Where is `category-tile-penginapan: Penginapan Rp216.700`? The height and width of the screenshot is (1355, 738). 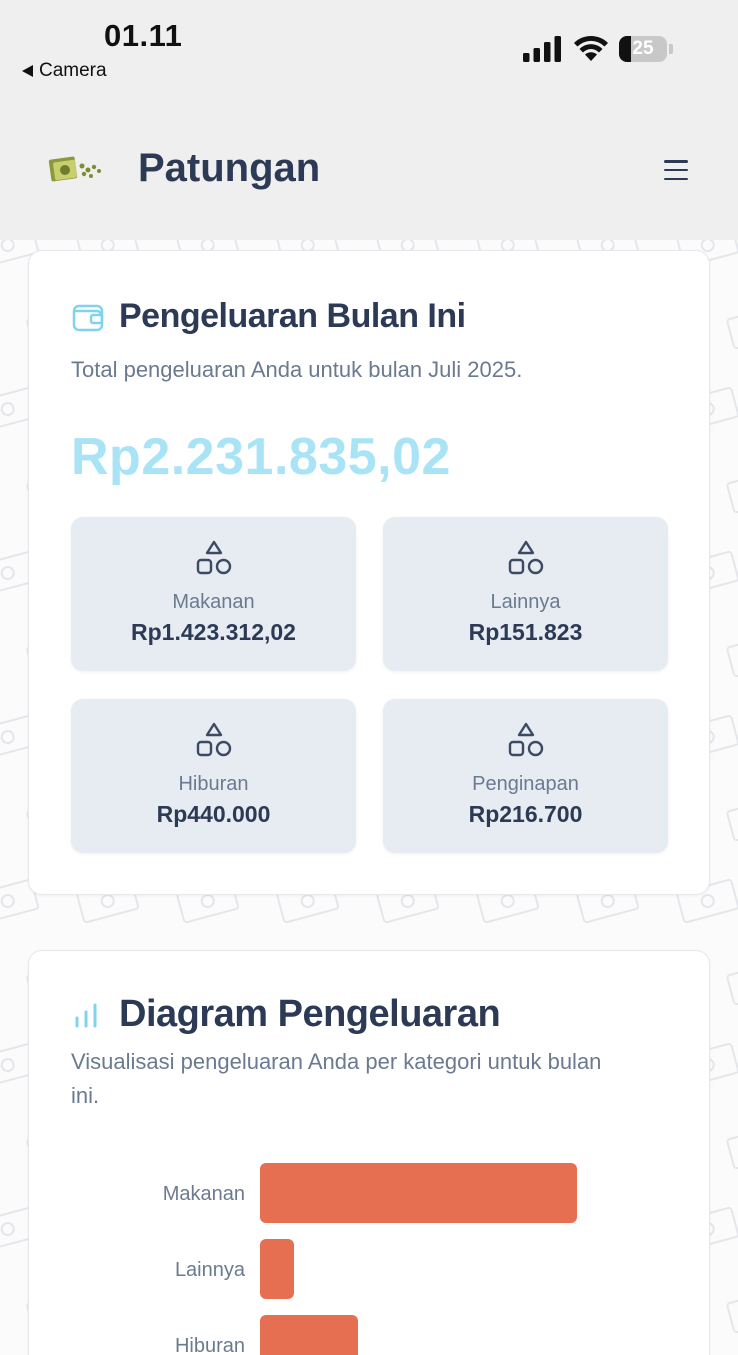 category-tile-penginapan: Penginapan Rp216.700 is located at coordinates (525, 776).